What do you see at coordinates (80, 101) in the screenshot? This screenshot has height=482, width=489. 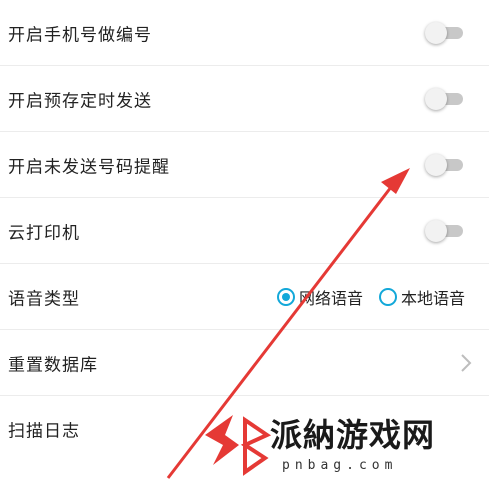 I see `setting-label: 开启预存定时发送` at bounding box center [80, 101].